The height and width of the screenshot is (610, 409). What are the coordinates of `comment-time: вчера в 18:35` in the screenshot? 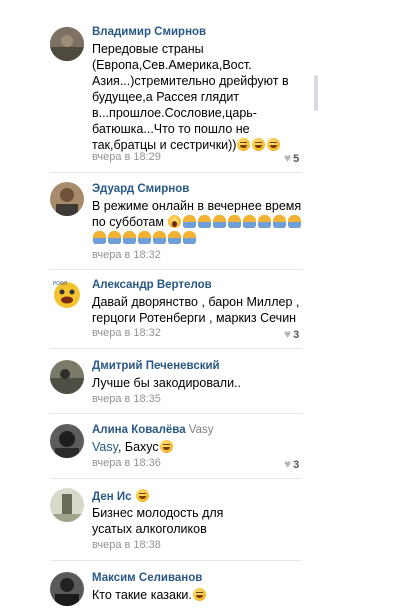 It's located at (126, 399).